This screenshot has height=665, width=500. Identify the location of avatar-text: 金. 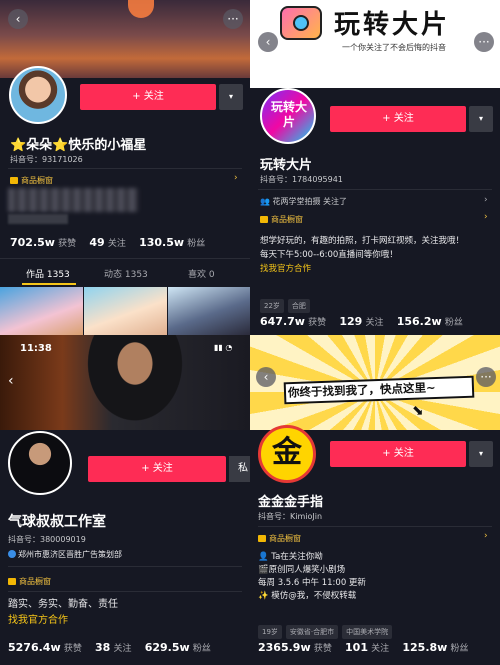
(287, 452).